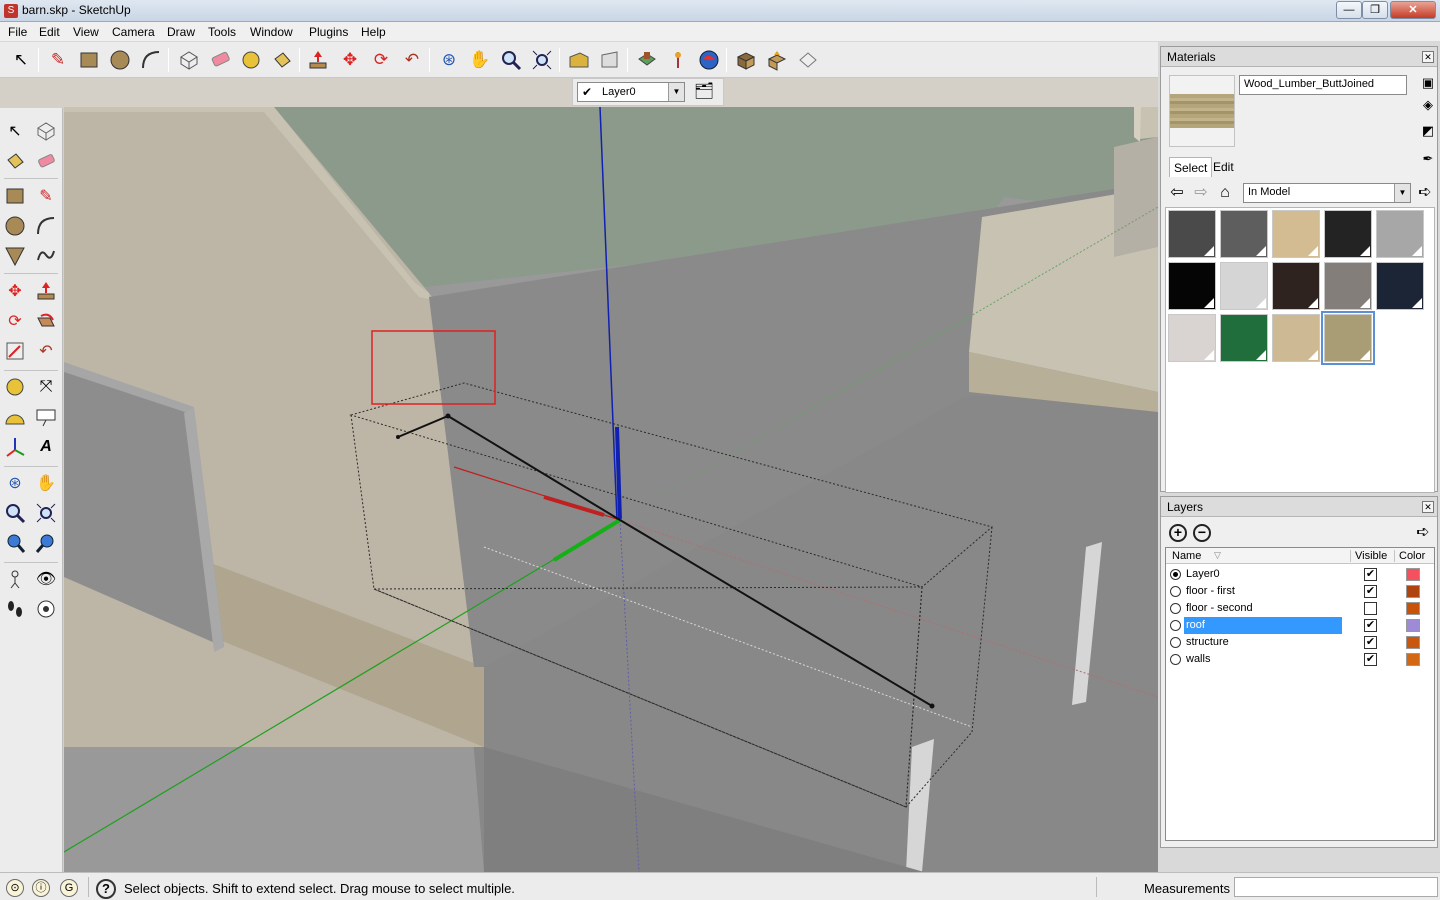 This screenshot has width=1440, height=900. Describe the element at coordinates (1428, 84) in the screenshot. I see `create-material-icon: ▣` at that location.